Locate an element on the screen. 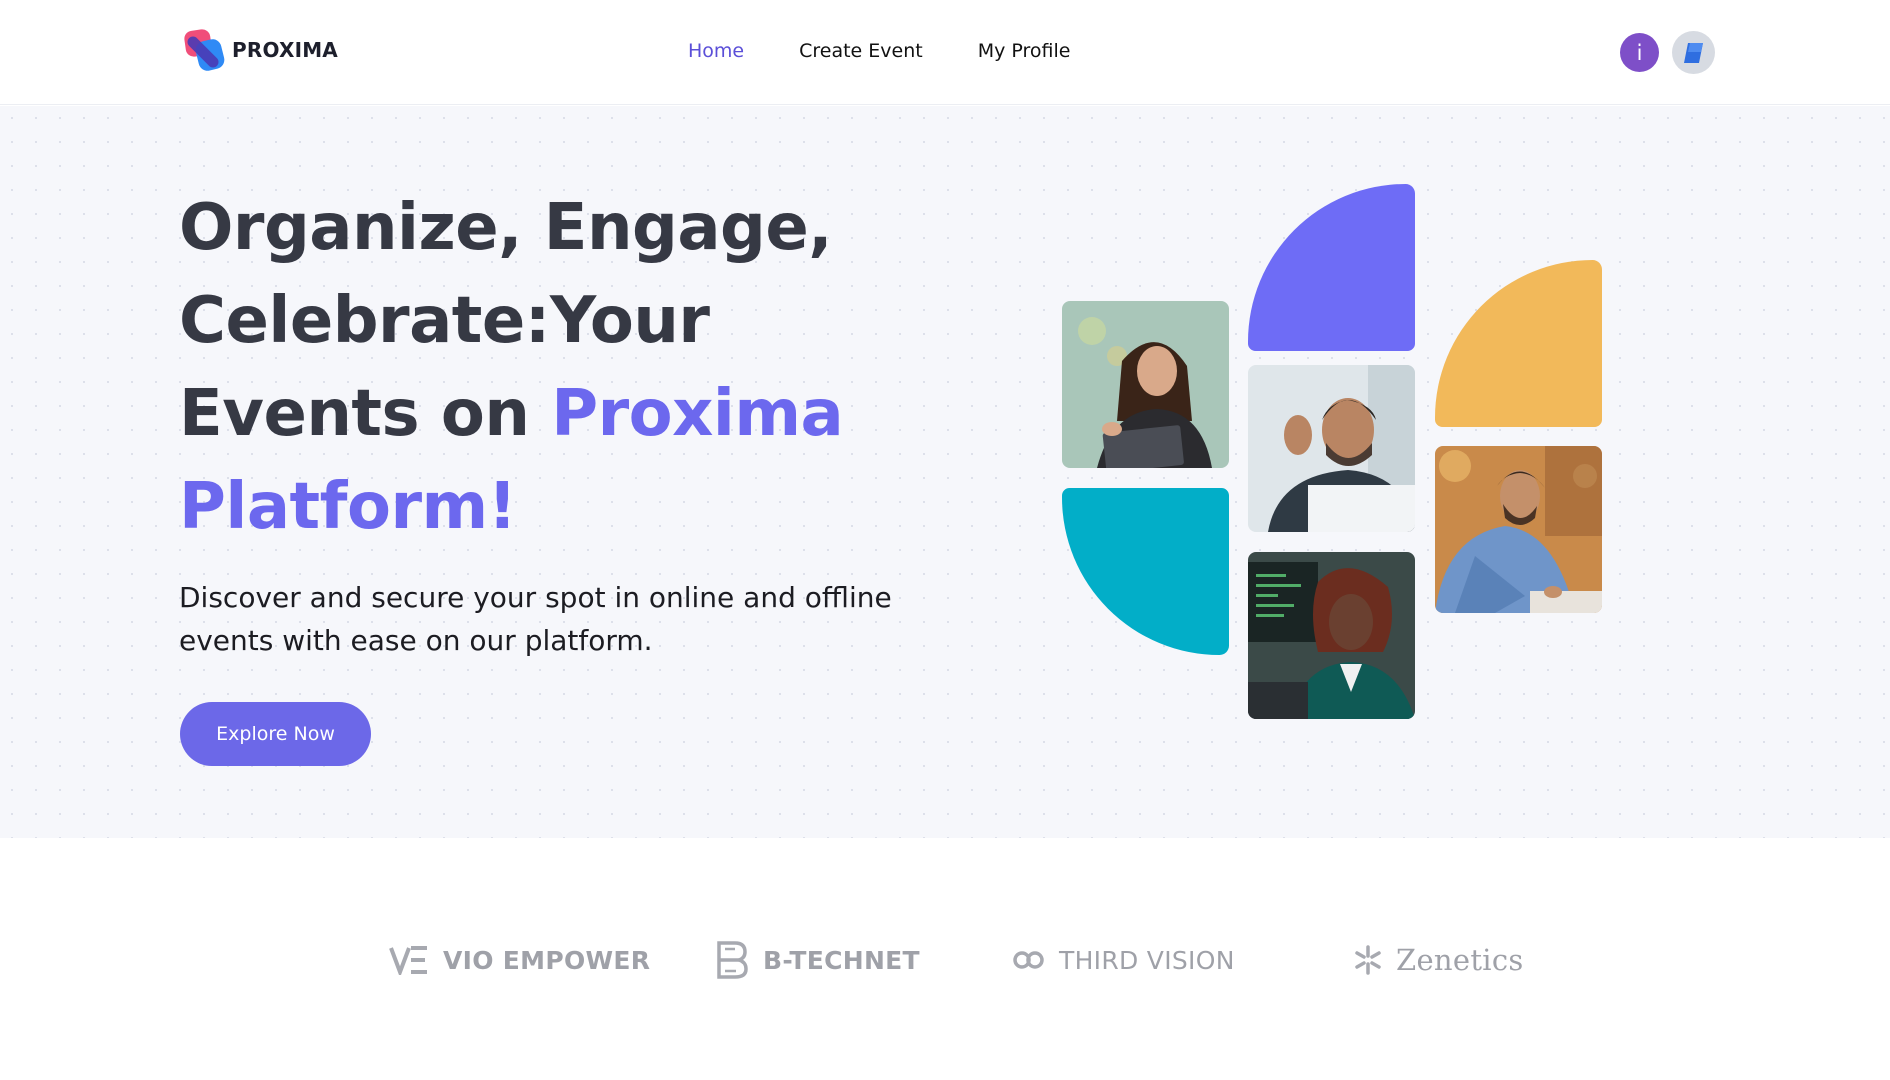 Image resolution: width=1890 pixels, height=1080 pixels. info-avatar-initial: i is located at coordinates (1639, 52).